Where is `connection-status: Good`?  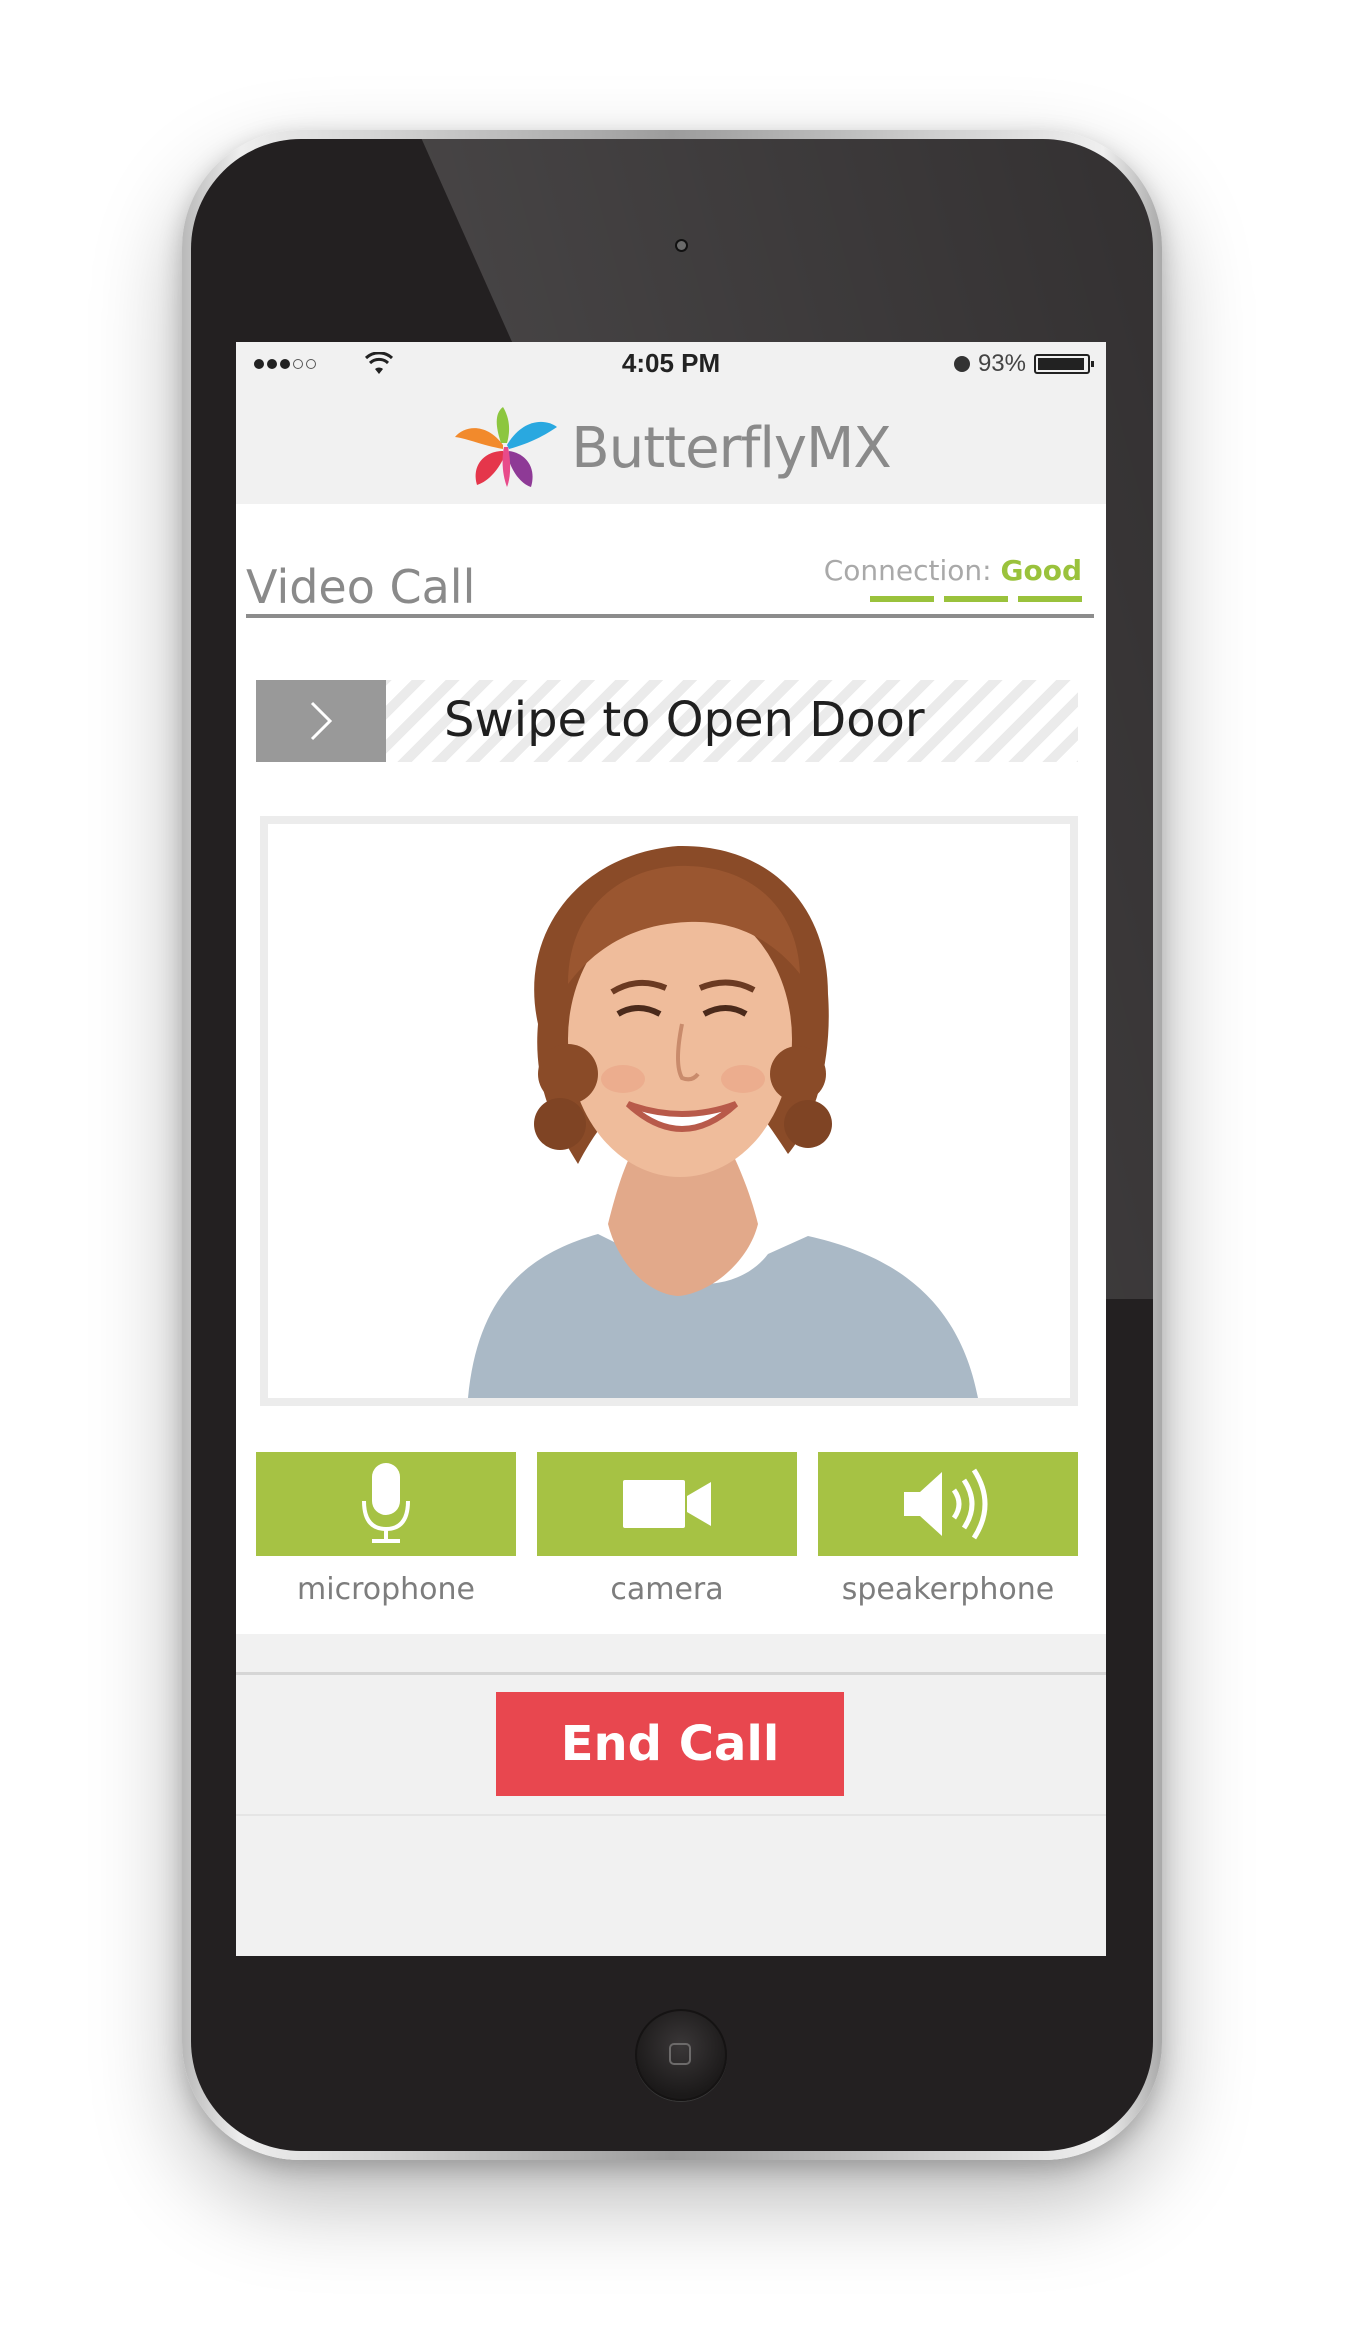 connection-status: Good is located at coordinates (1041, 570).